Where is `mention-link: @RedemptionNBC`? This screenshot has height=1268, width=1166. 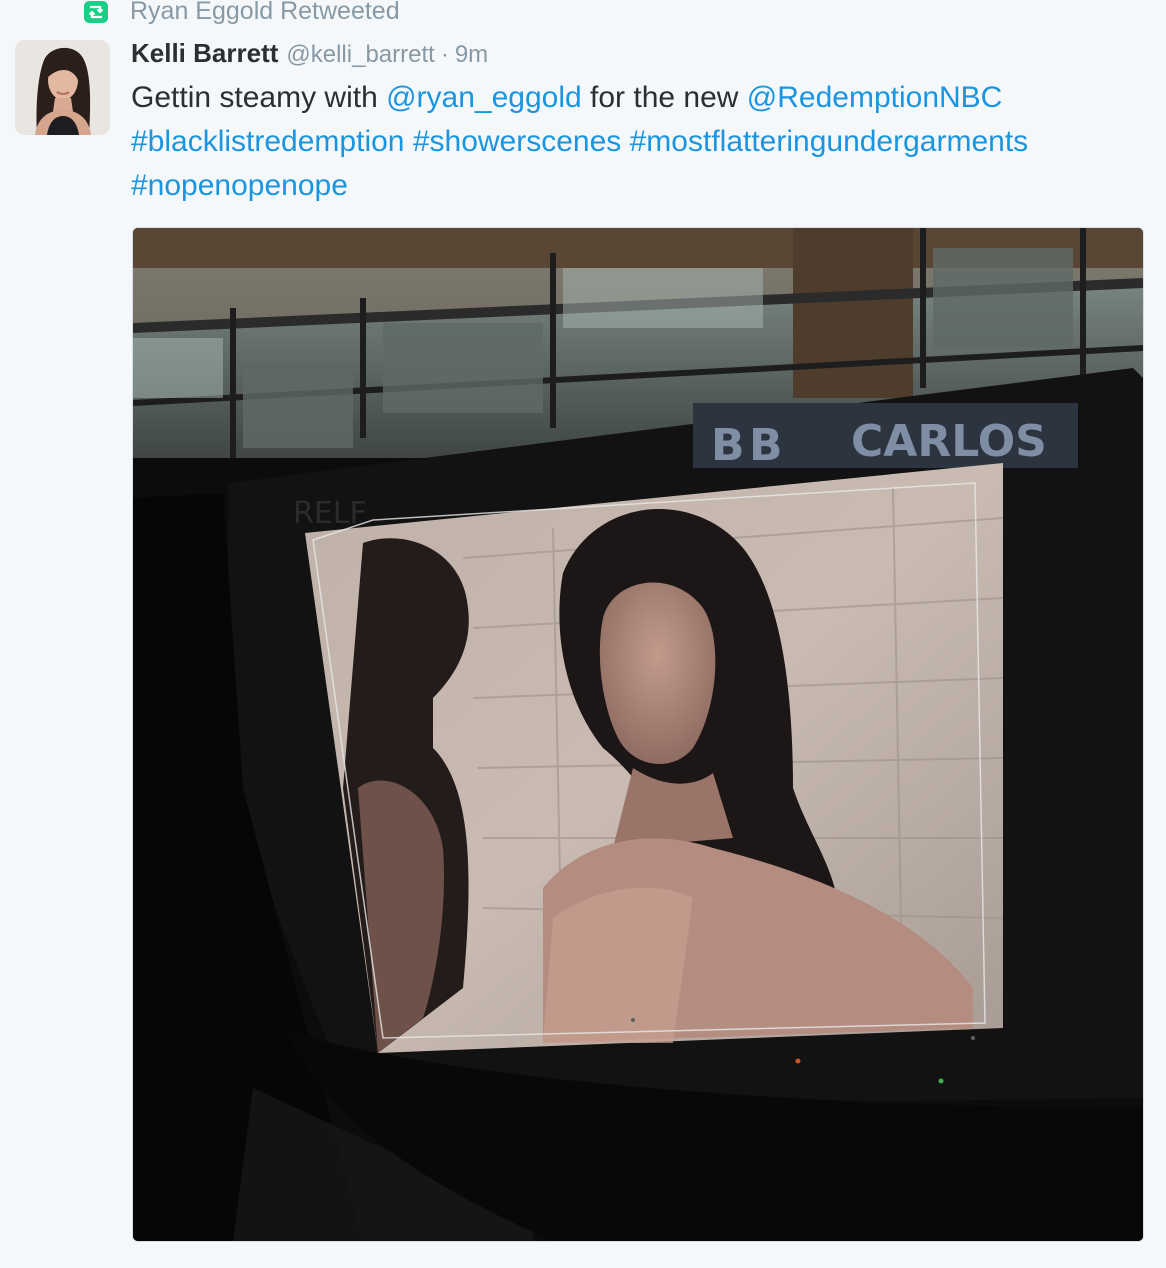 mention-link: @RedemptionNBC is located at coordinates (875, 97).